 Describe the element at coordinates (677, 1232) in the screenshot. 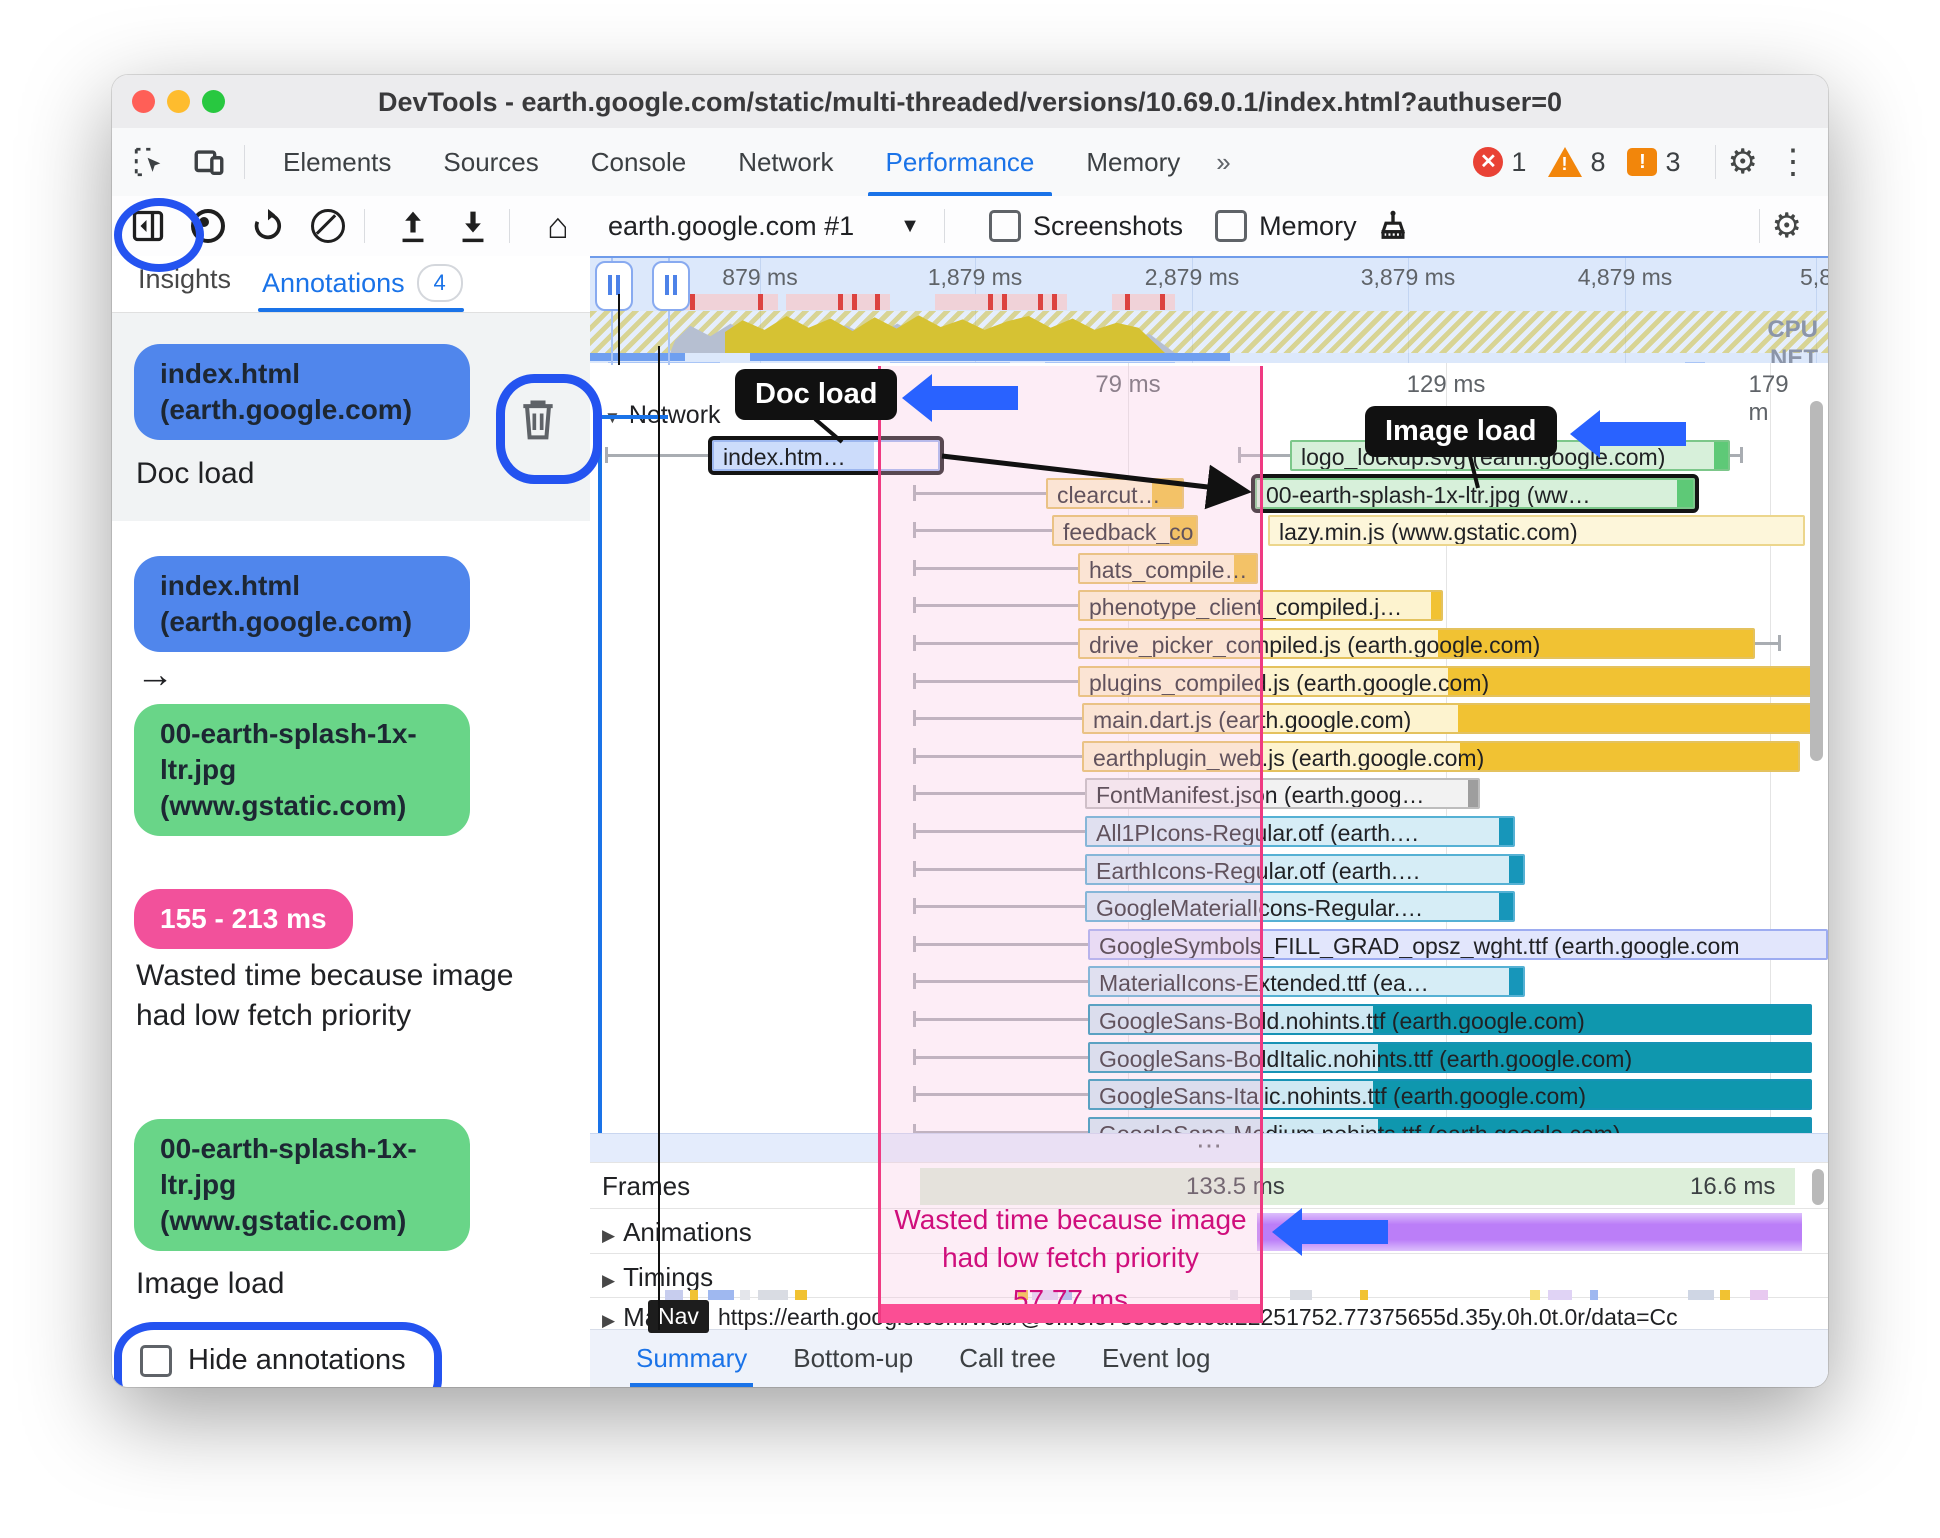

I see `animations-track-label: ▶ Animations` at that location.